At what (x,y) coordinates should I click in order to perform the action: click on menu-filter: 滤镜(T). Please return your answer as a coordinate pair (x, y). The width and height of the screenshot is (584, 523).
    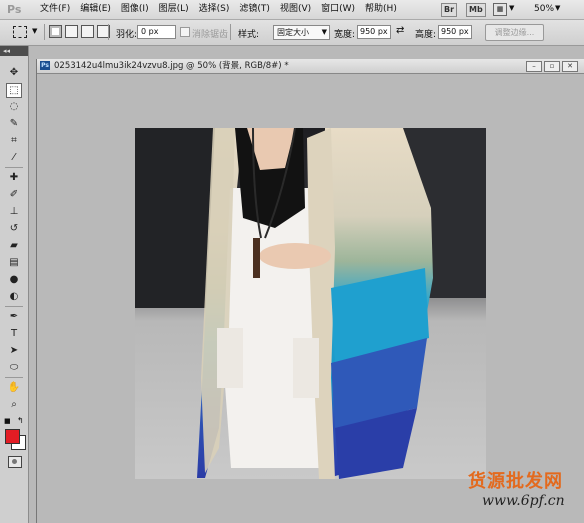
    Looking at the image, I should click on (254, 9).